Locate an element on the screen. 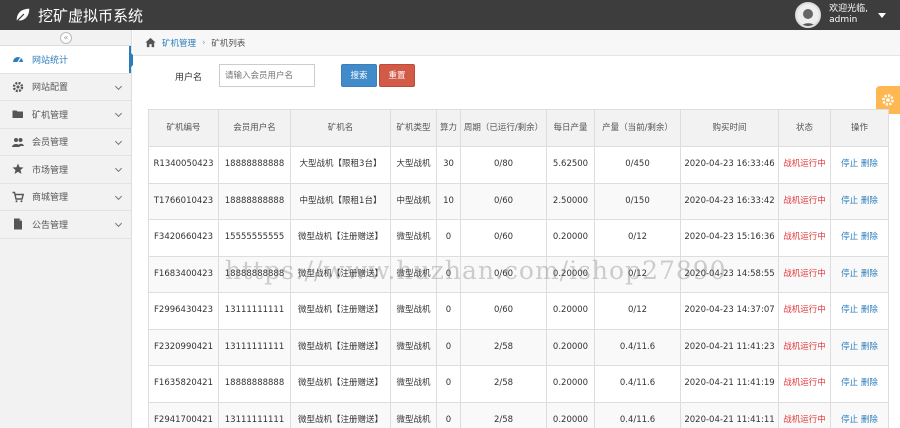 The image size is (900, 428). search-bar: 用户名 搜索 重置 is located at coordinates (483, 76).